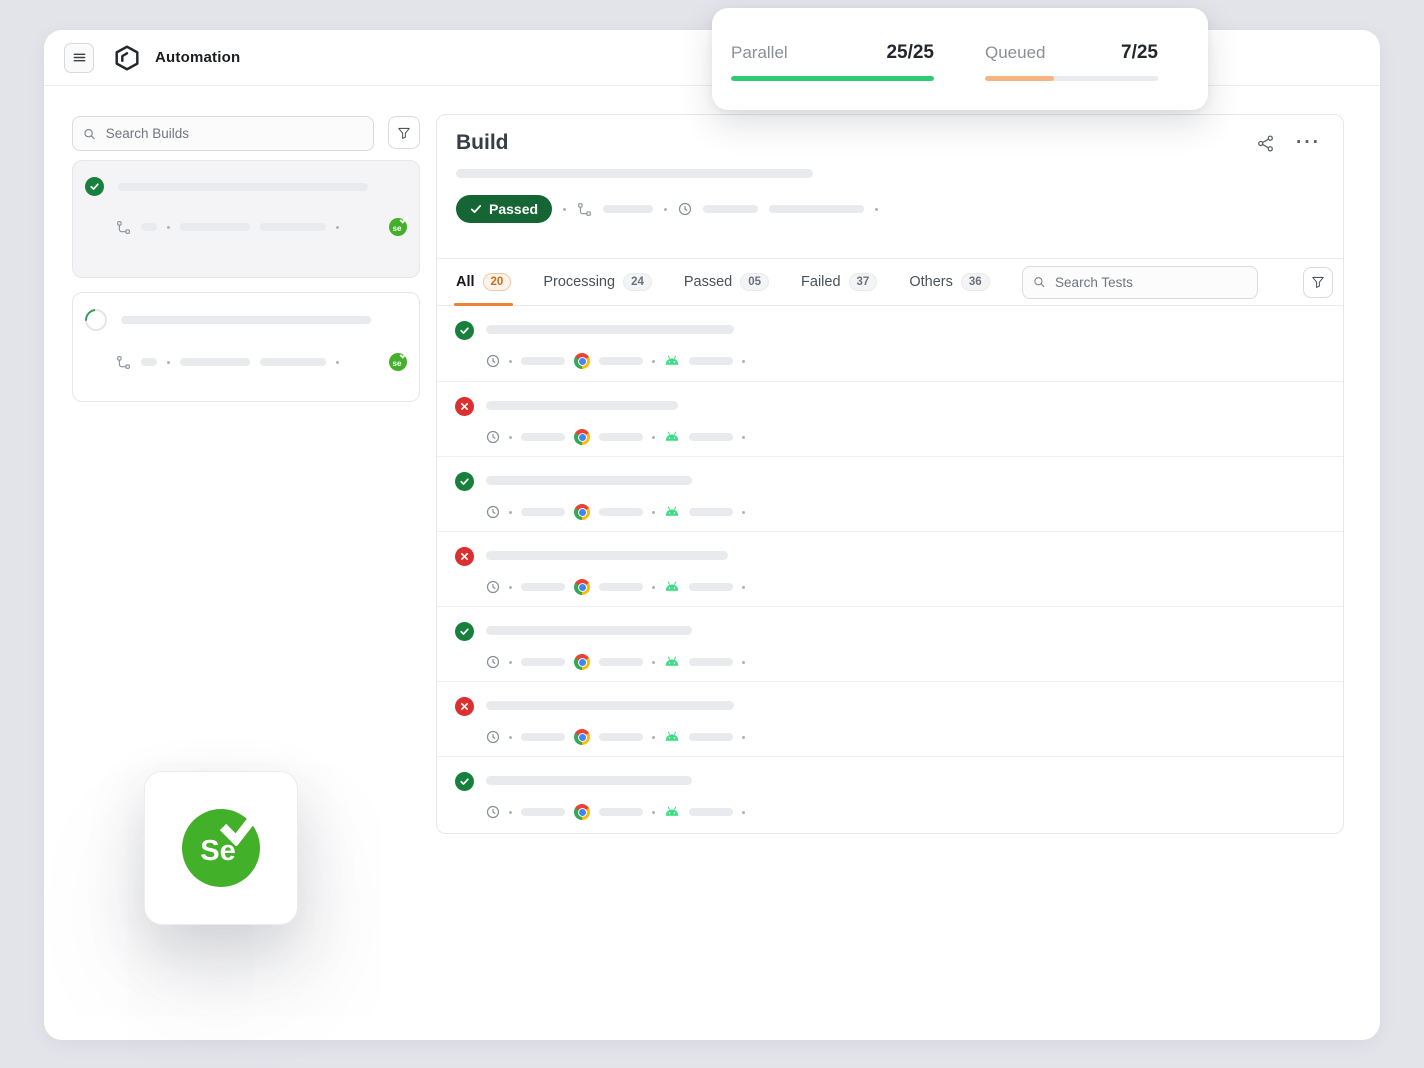 The height and width of the screenshot is (1068, 1424). What do you see at coordinates (246, 219) in the screenshot?
I see `build-card-passed: se` at bounding box center [246, 219].